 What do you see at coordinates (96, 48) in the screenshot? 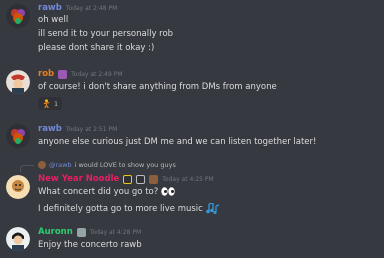
I see `message-line: please dont share it okay :)` at bounding box center [96, 48].